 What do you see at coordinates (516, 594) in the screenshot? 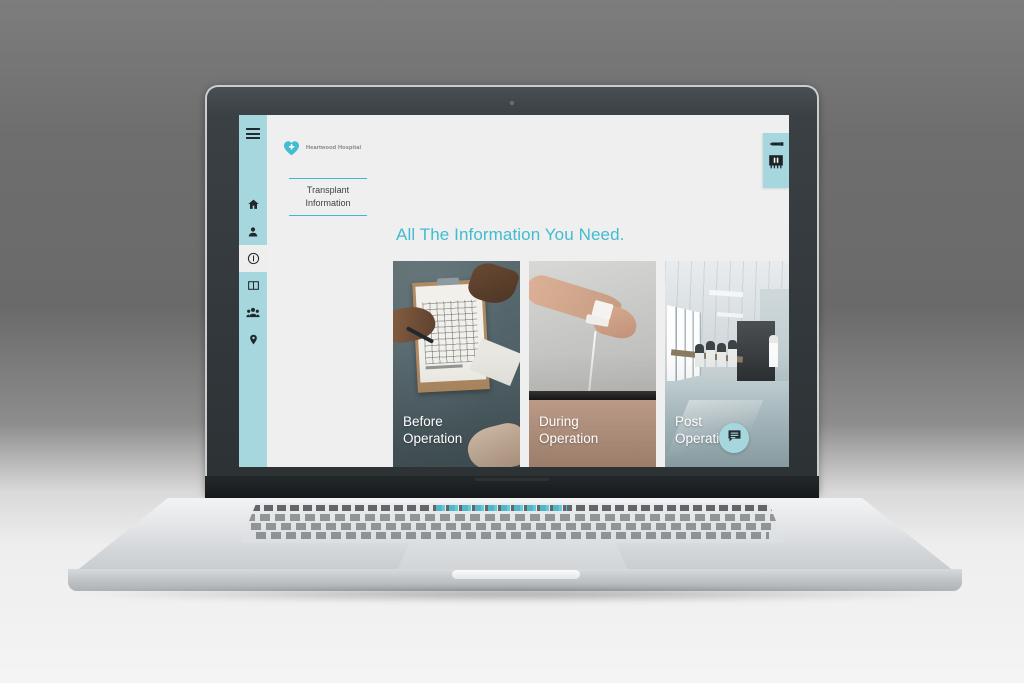
I see `laptop-drop-shadow` at bounding box center [516, 594].